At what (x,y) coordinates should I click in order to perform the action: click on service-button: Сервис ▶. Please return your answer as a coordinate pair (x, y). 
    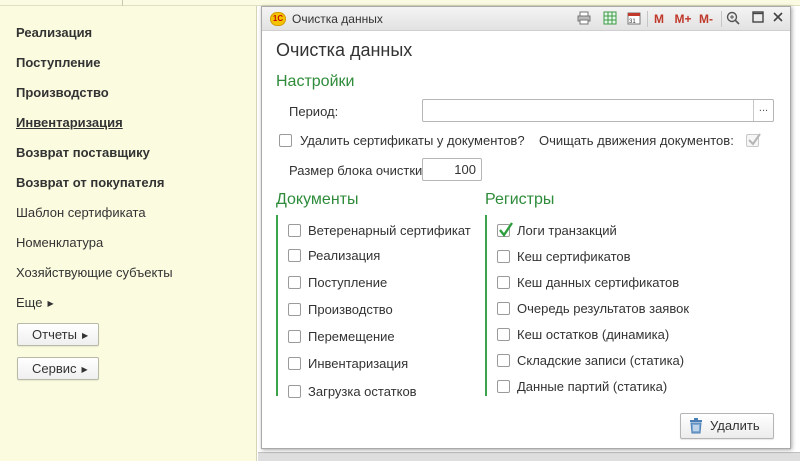
    Looking at the image, I should click on (58, 368).